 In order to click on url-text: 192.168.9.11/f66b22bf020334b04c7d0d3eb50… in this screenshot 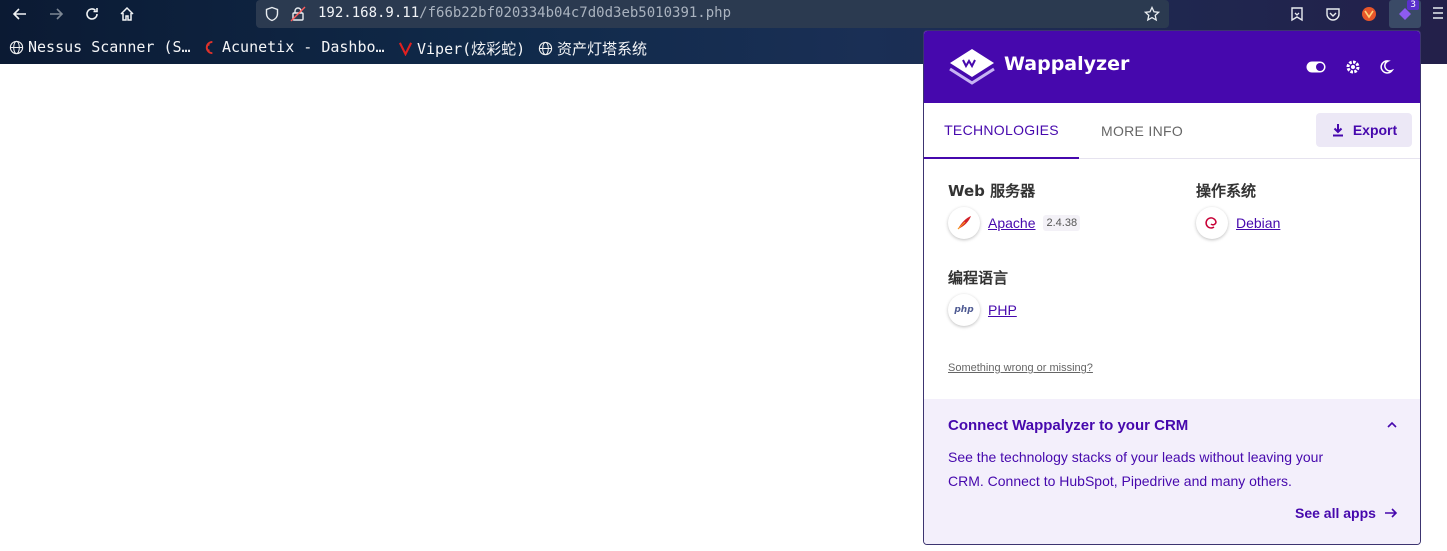, I will do `click(524, 13)`.